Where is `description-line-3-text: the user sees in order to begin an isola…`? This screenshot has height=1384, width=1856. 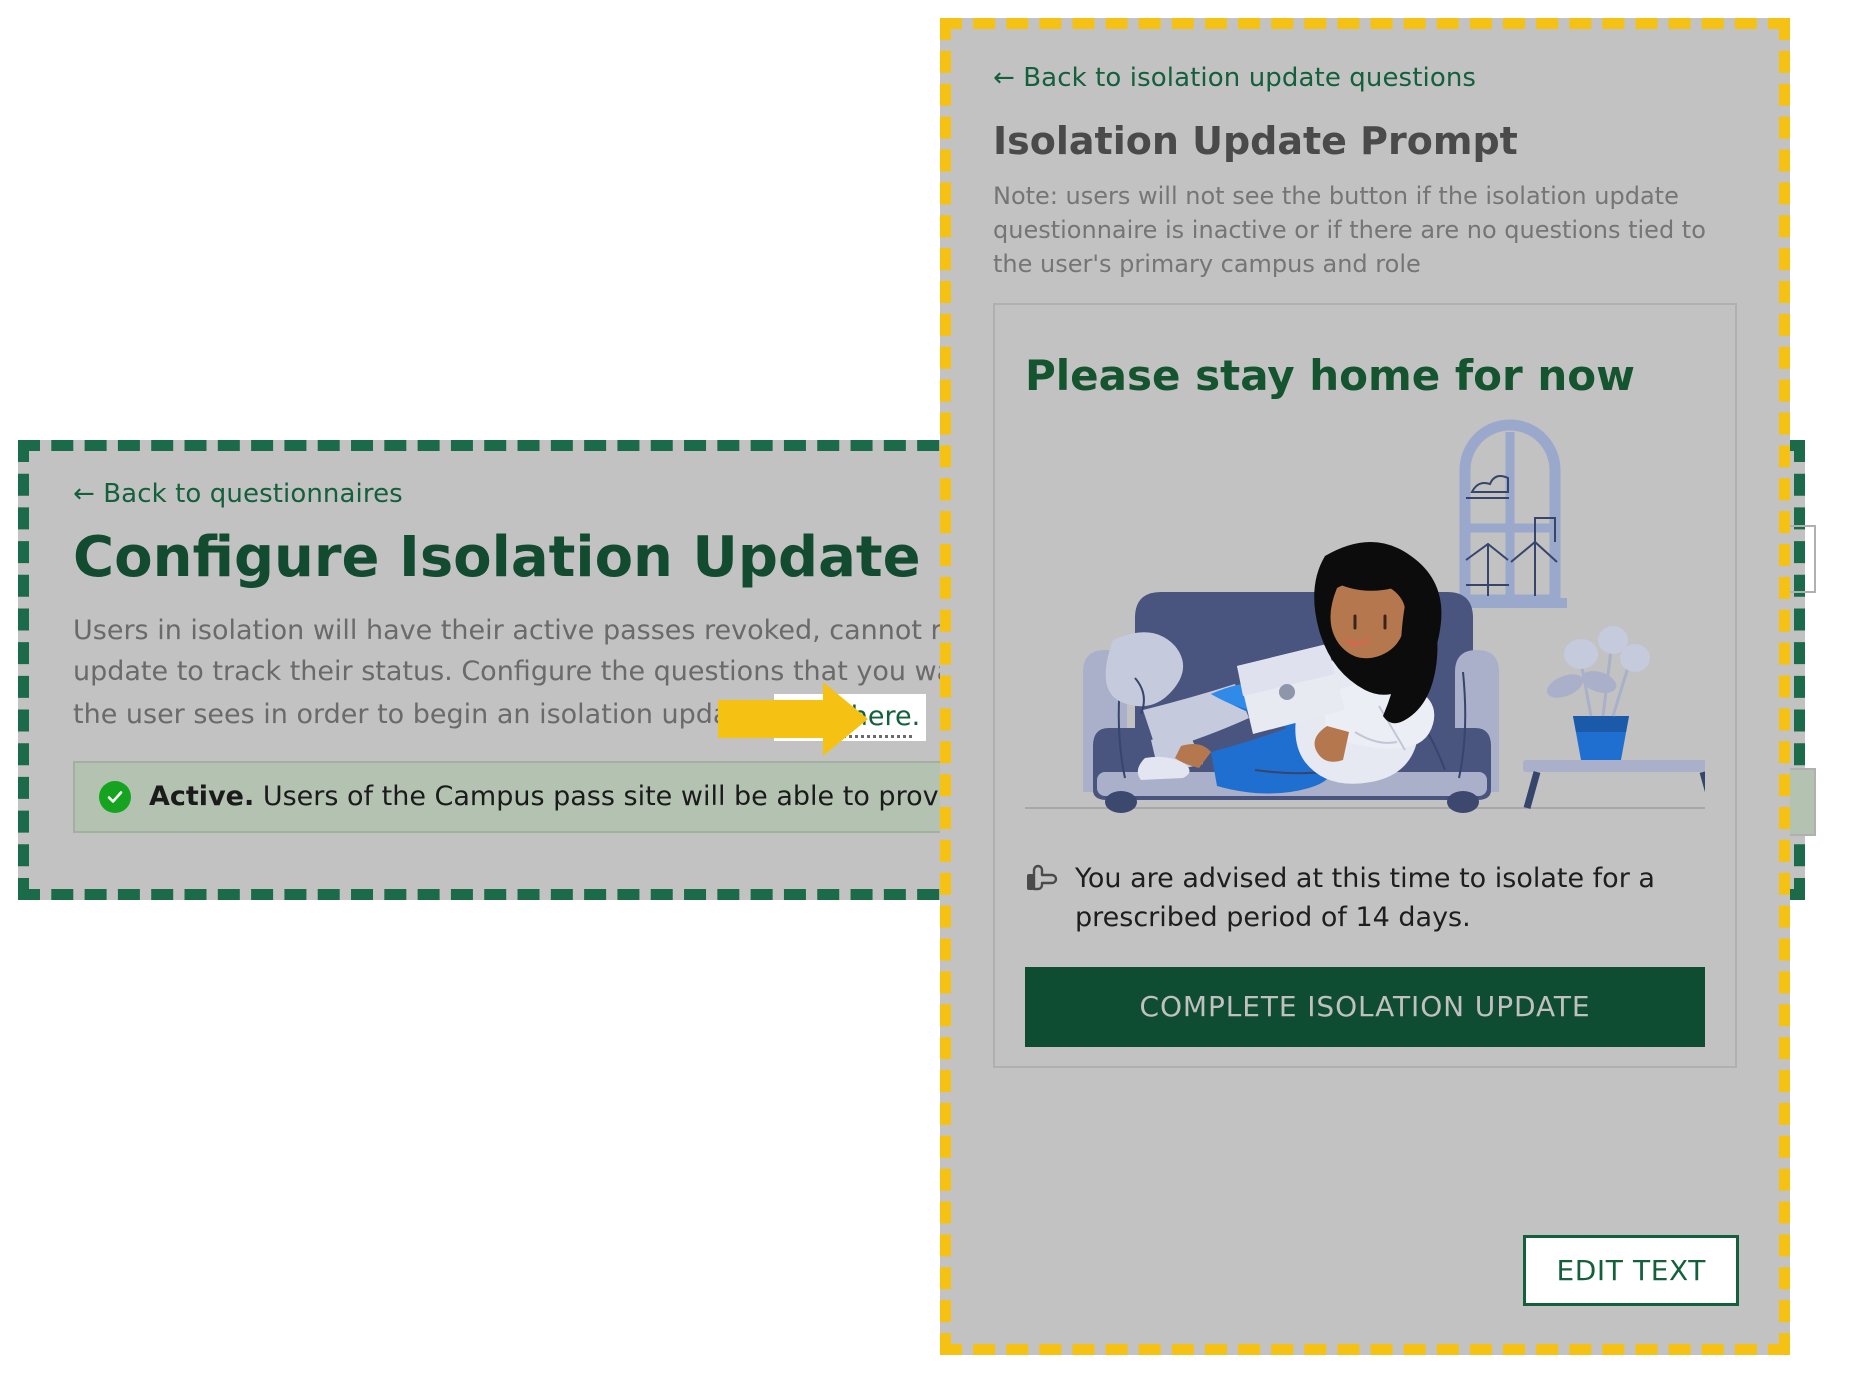
description-line-3-text: the user sees in order to begin an isola… is located at coordinates (419, 714).